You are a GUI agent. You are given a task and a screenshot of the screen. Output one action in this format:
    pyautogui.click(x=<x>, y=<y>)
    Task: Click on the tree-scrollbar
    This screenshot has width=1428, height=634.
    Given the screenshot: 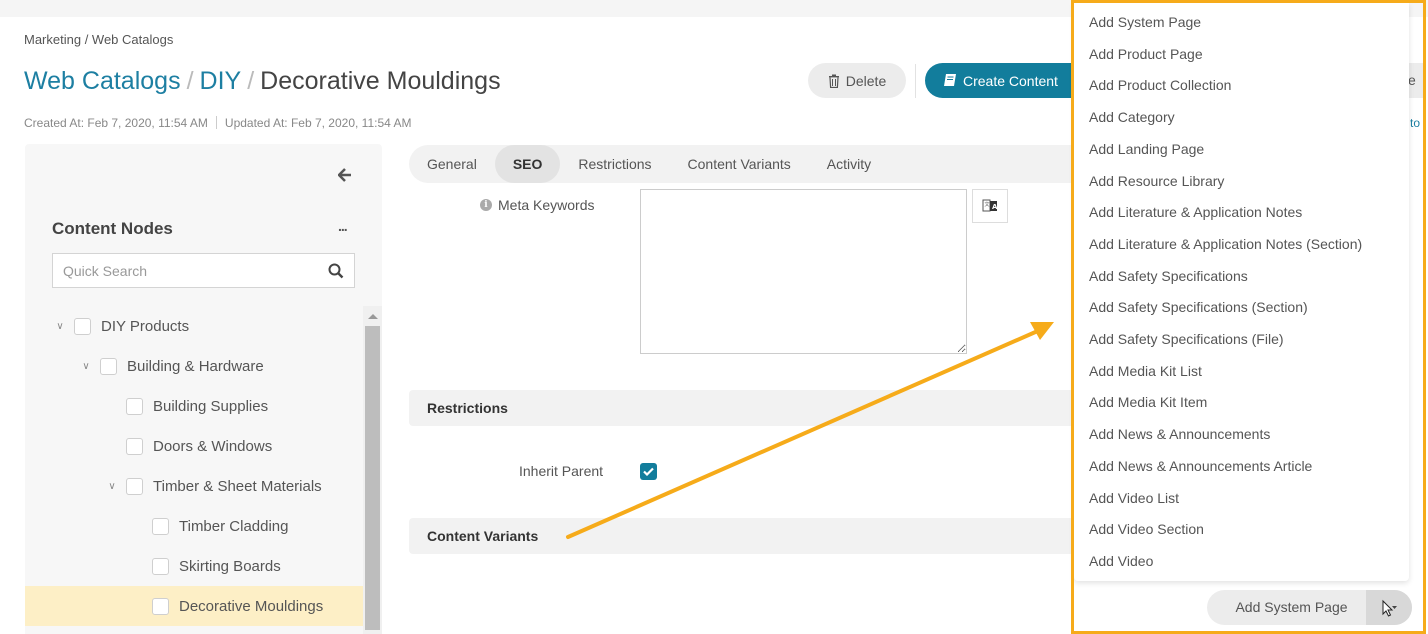 What is the action you would take?
    pyautogui.click(x=372, y=470)
    